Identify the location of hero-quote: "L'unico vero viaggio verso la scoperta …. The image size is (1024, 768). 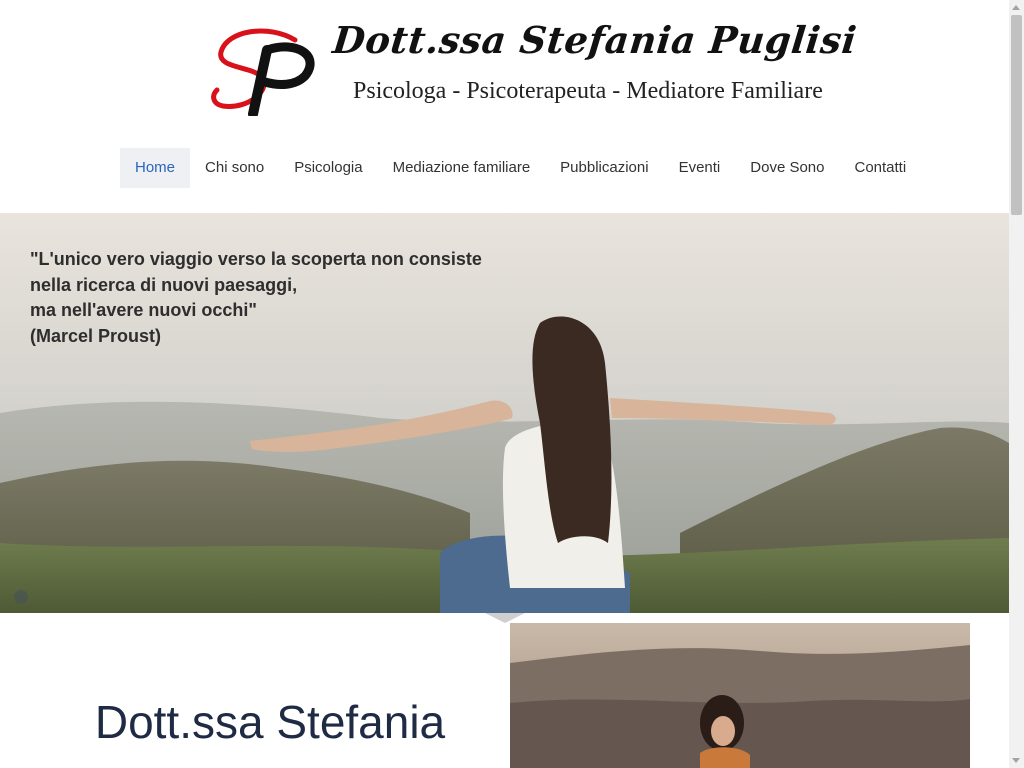
(290, 298).